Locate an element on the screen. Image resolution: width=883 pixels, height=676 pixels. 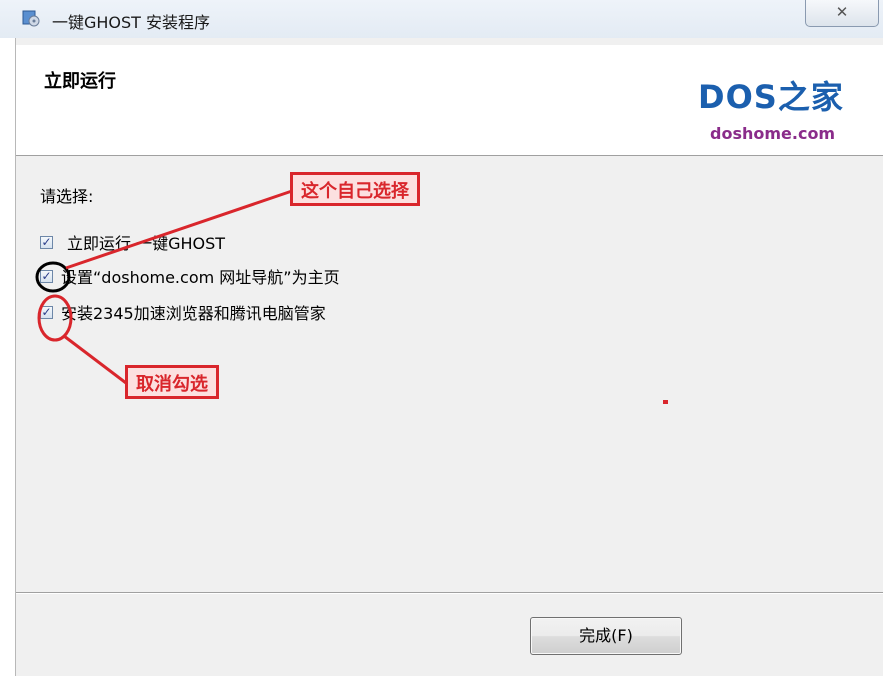
red-mark is located at coordinates (665, 402).